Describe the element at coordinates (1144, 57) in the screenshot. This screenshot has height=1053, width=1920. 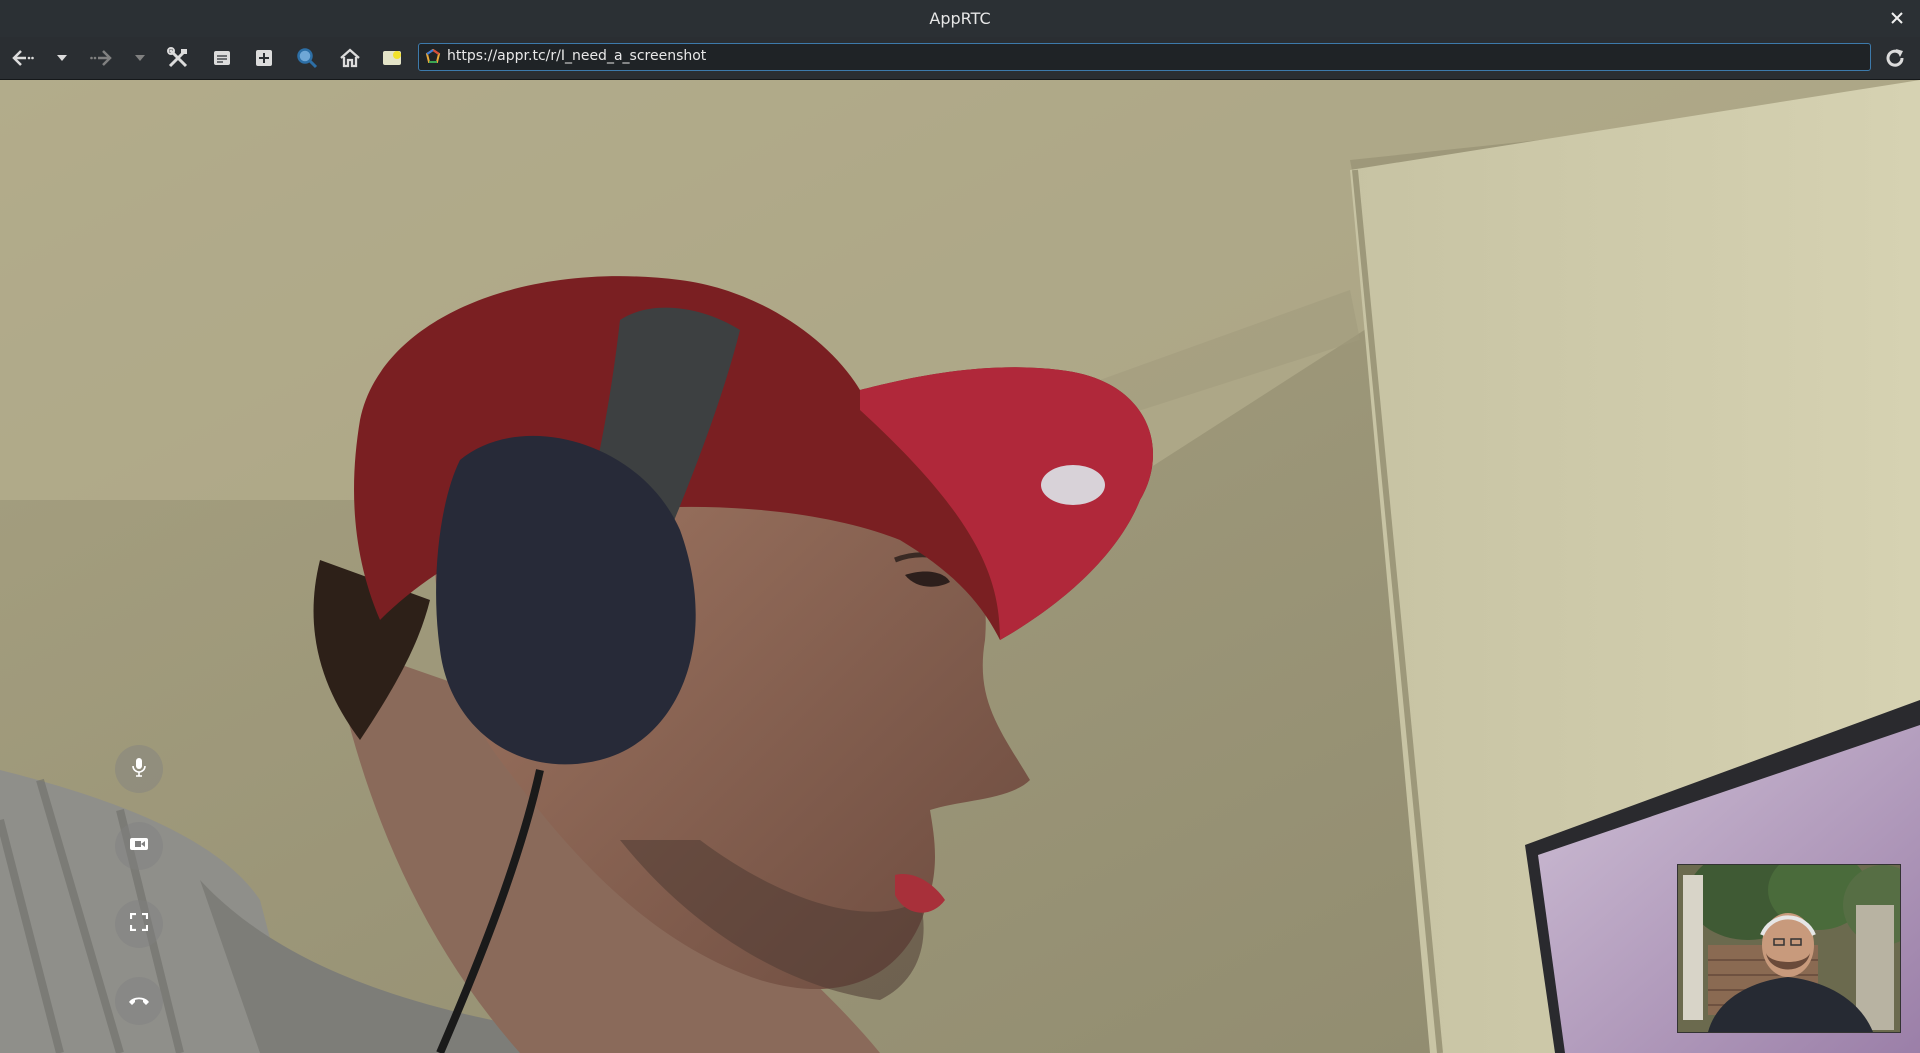
I see `address-bar: https://appr.tc/r/I_need_a_screenshot` at that location.